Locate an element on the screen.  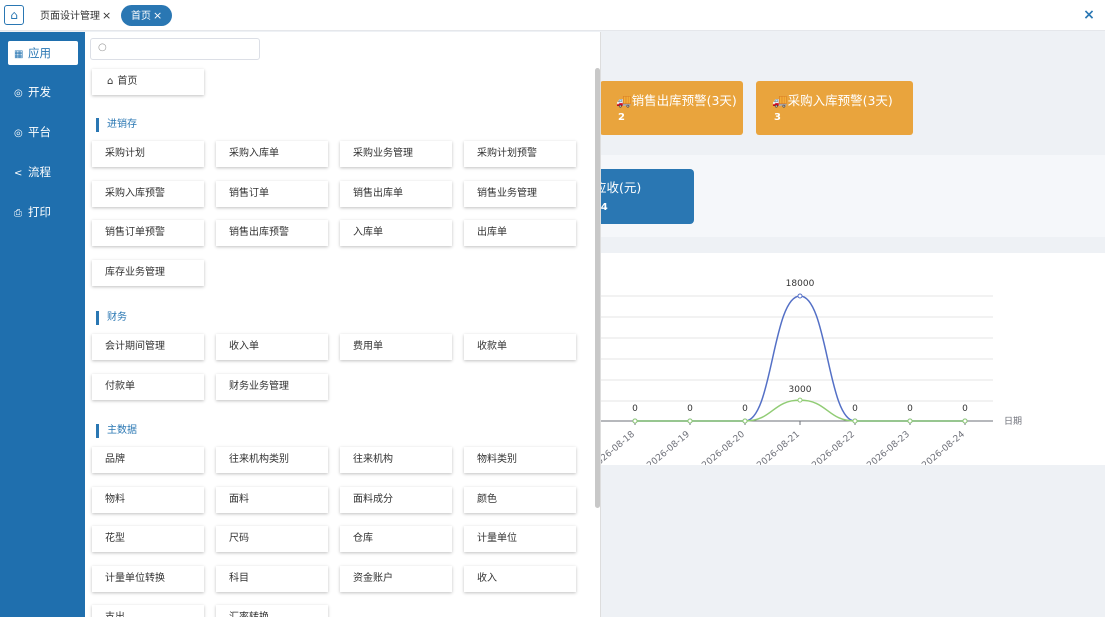
tab-page-design: 页面设计管理 × is located at coordinates (75, 15).